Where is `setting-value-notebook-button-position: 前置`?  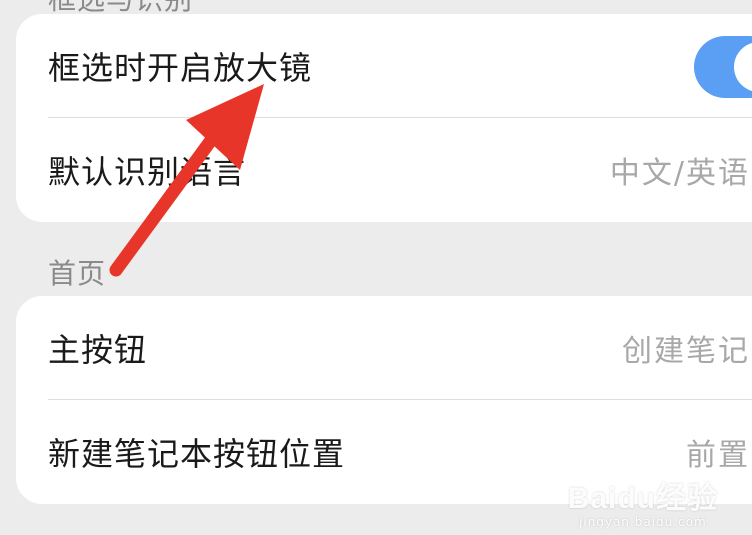 setting-value-notebook-button-position: 前置 is located at coordinates (718, 455).